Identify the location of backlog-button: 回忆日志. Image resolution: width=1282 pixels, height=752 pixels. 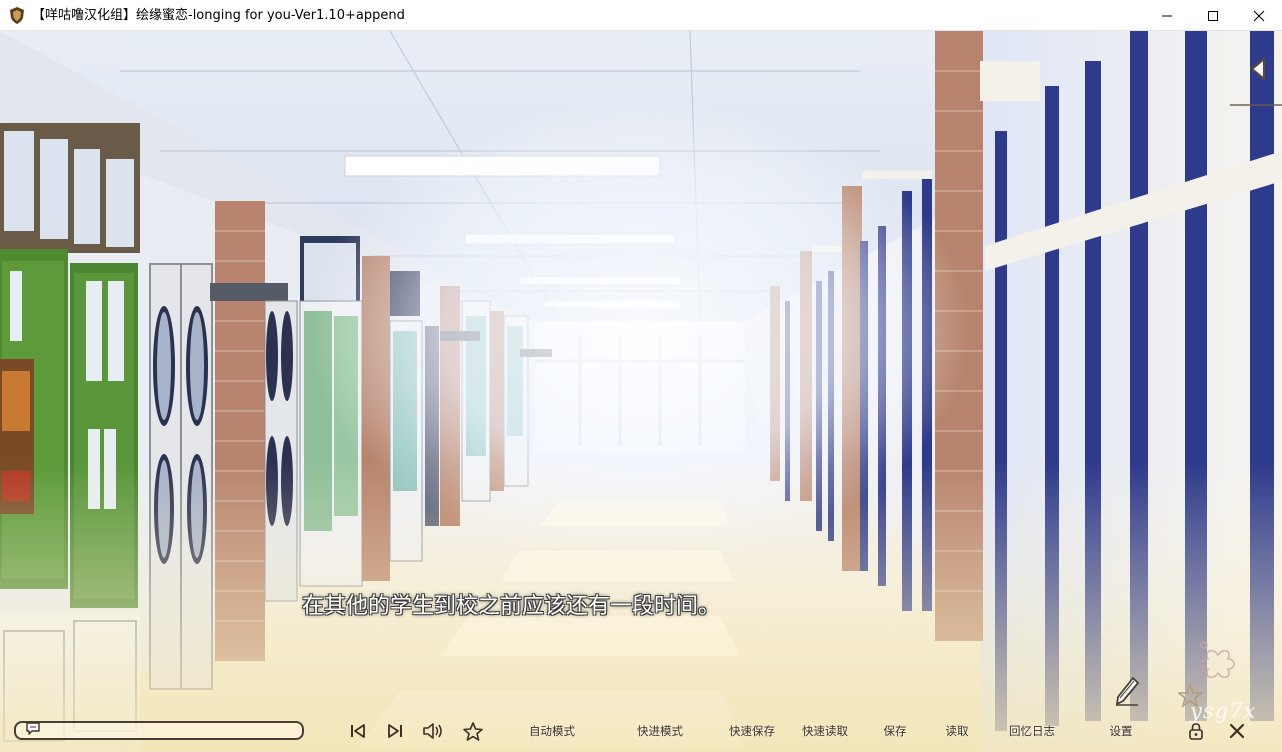
(1032, 731).